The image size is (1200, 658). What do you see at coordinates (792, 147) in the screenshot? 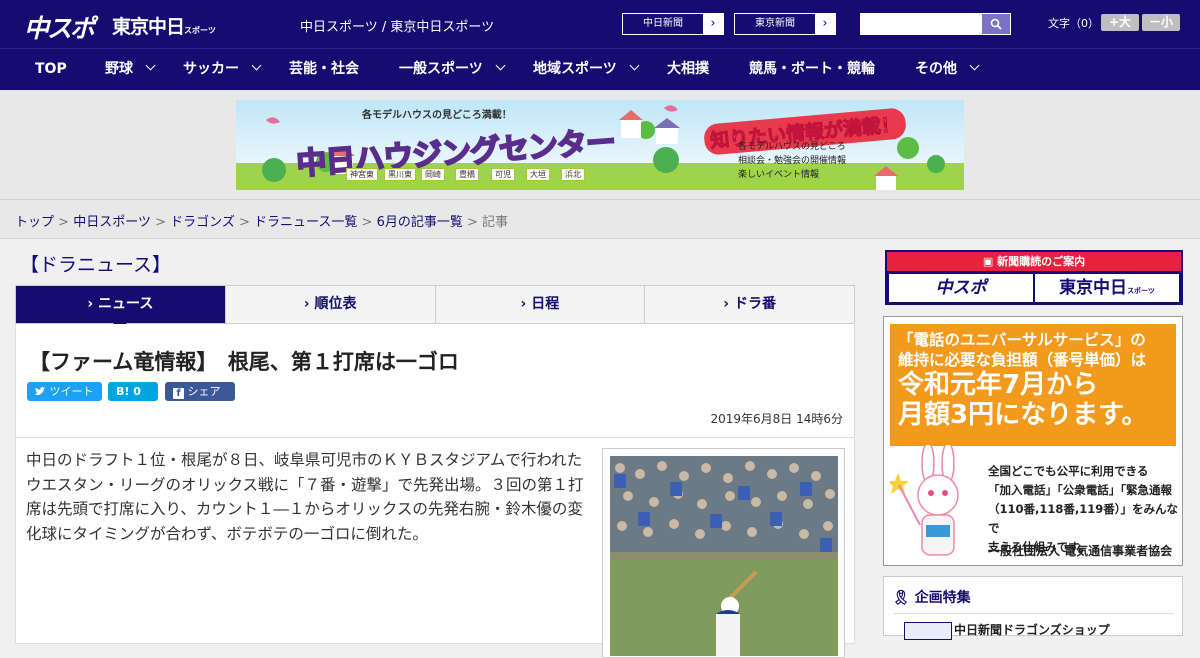
I see `banner-list-item: 各モデルハウスの見どころ` at bounding box center [792, 147].